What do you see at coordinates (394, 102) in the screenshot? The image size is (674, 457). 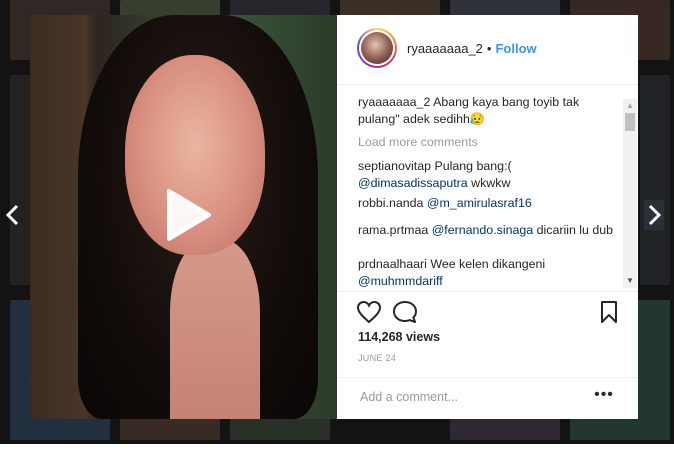 I see `caption-username: ryaaaaaaa_2` at bounding box center [394, 102].